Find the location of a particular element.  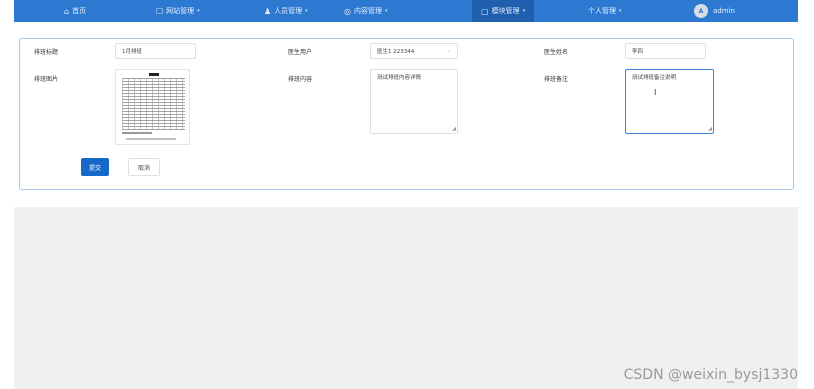

nav-staff-management: ♟ 人员管理 ▾ is located at coordinates (286, 11).